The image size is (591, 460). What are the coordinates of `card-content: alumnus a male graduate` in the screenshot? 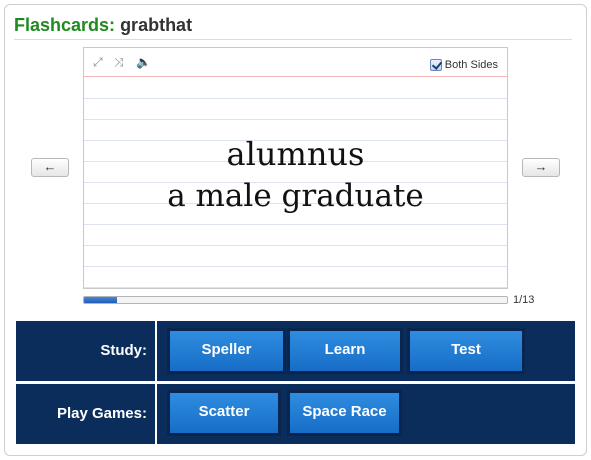 It's located at (295, 175).